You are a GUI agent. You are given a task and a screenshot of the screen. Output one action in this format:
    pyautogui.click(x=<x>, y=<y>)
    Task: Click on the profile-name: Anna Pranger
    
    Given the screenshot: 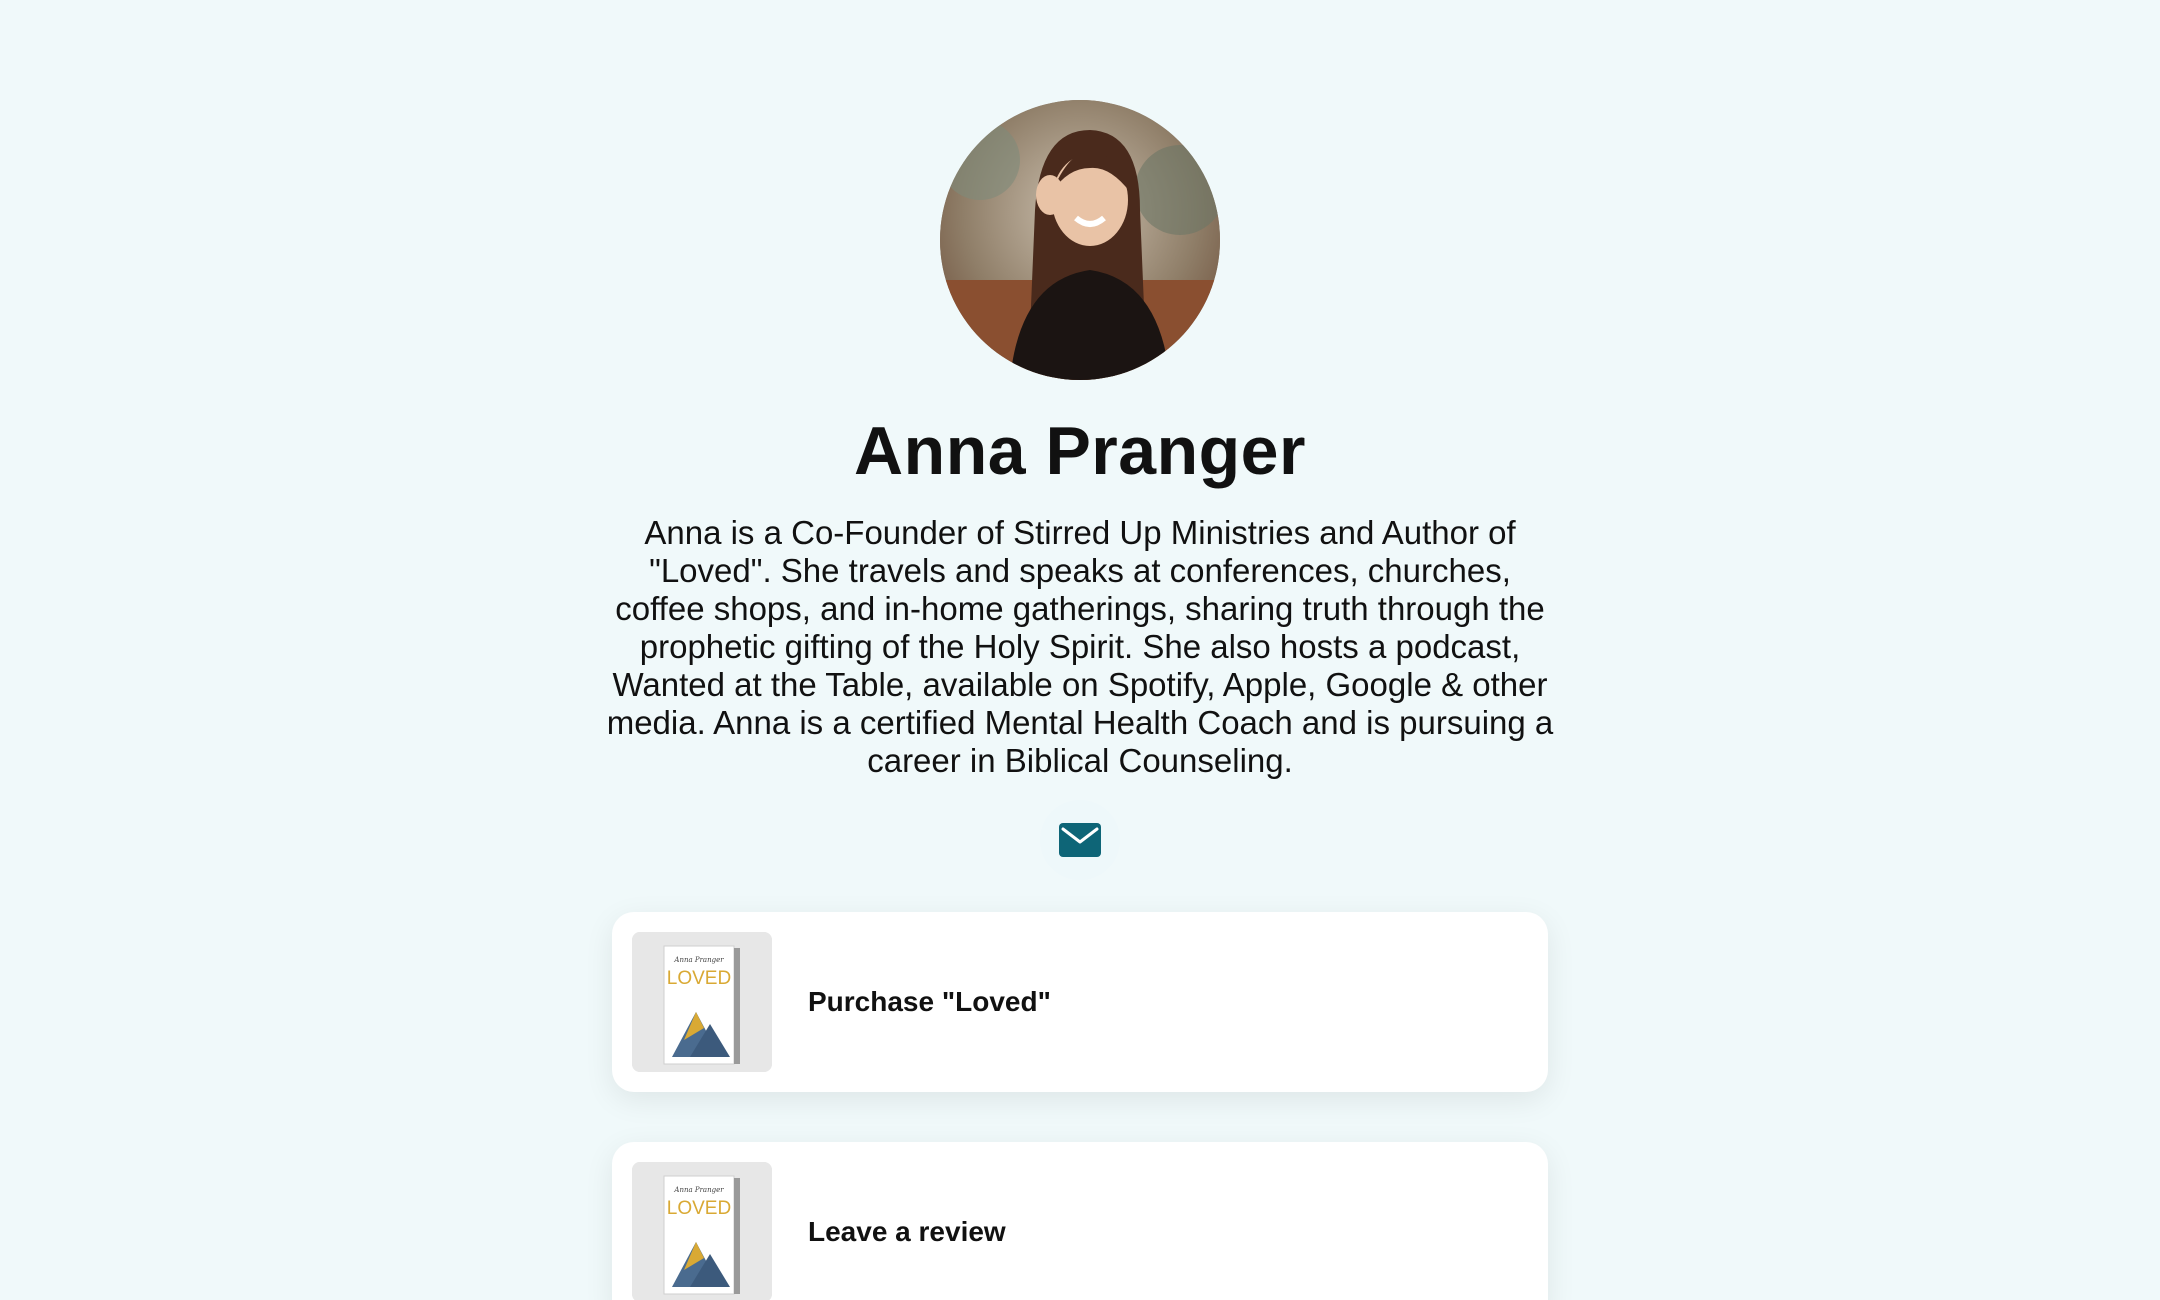 What is the action you would take?
    pyautogui.click(x=1080, y=451)
    